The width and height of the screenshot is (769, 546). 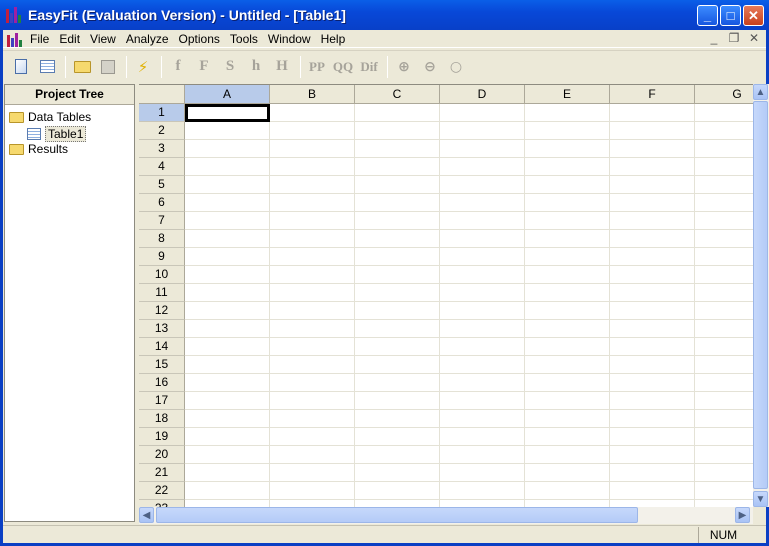 I want to click on menu-edit: Edit, so click(x=69, y=39).